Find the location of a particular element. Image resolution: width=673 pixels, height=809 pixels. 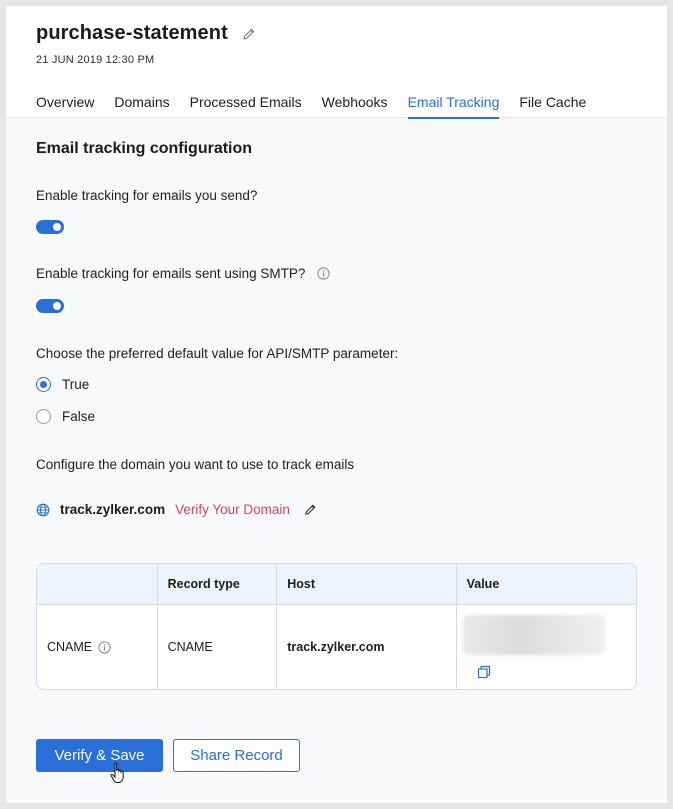

tab-file-cache: File Cache is located at coordinates (552, 106).